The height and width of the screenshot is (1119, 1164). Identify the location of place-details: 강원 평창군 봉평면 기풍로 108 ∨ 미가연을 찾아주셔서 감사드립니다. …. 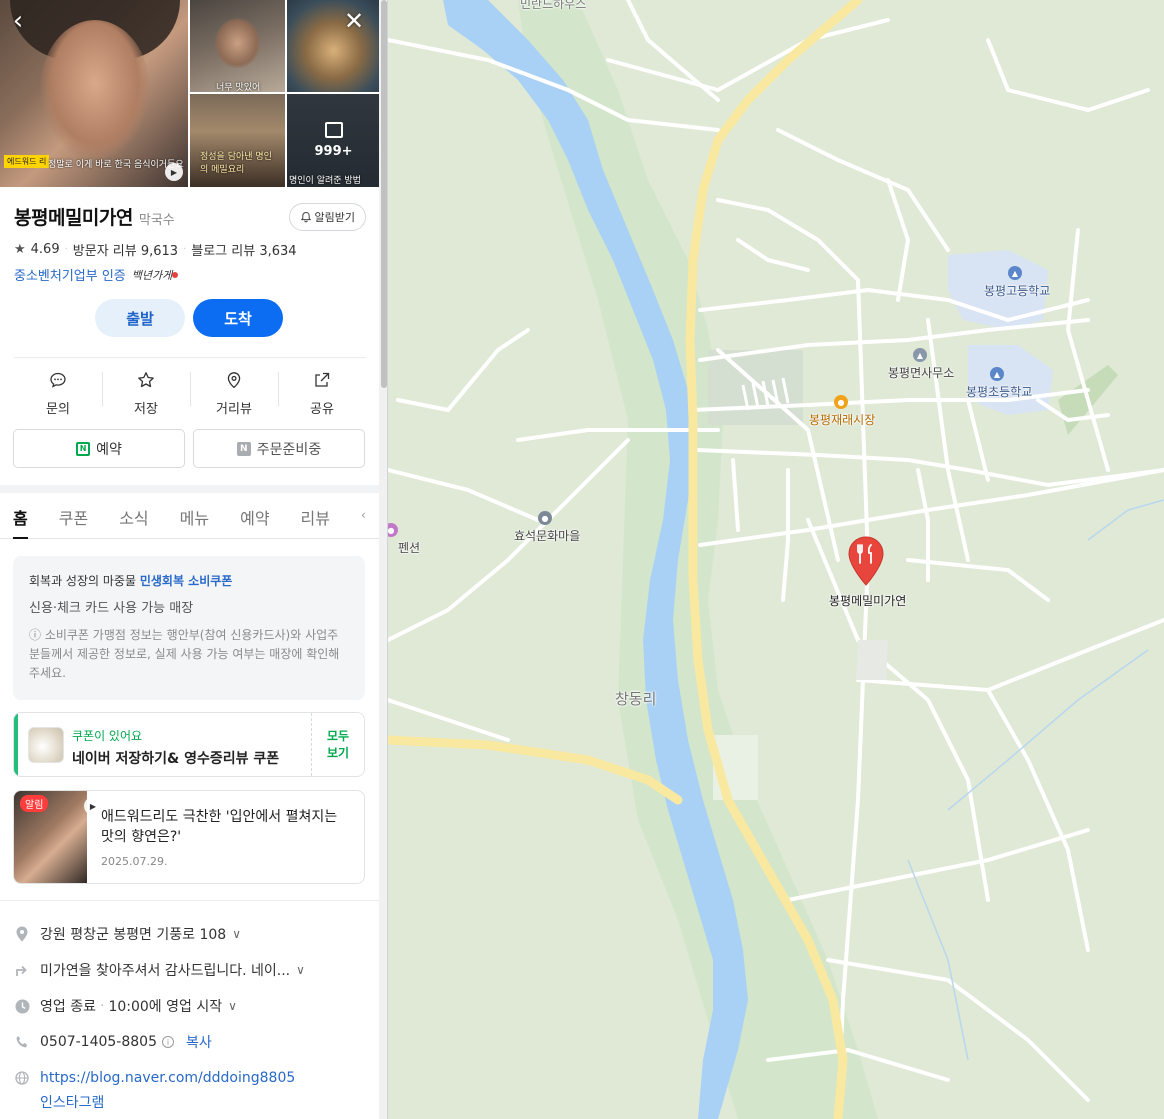
(190, 1015).